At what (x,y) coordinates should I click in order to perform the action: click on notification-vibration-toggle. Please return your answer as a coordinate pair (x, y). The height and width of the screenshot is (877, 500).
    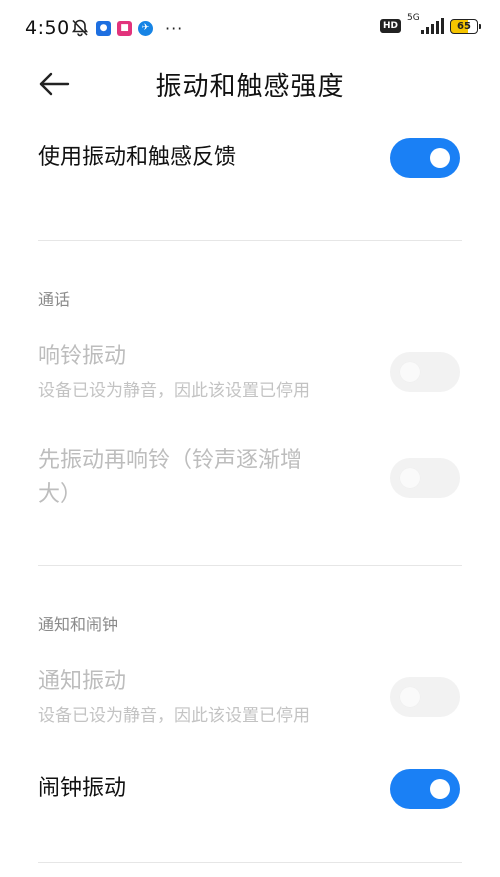
    Looking at the image, I should click on (425, 697).